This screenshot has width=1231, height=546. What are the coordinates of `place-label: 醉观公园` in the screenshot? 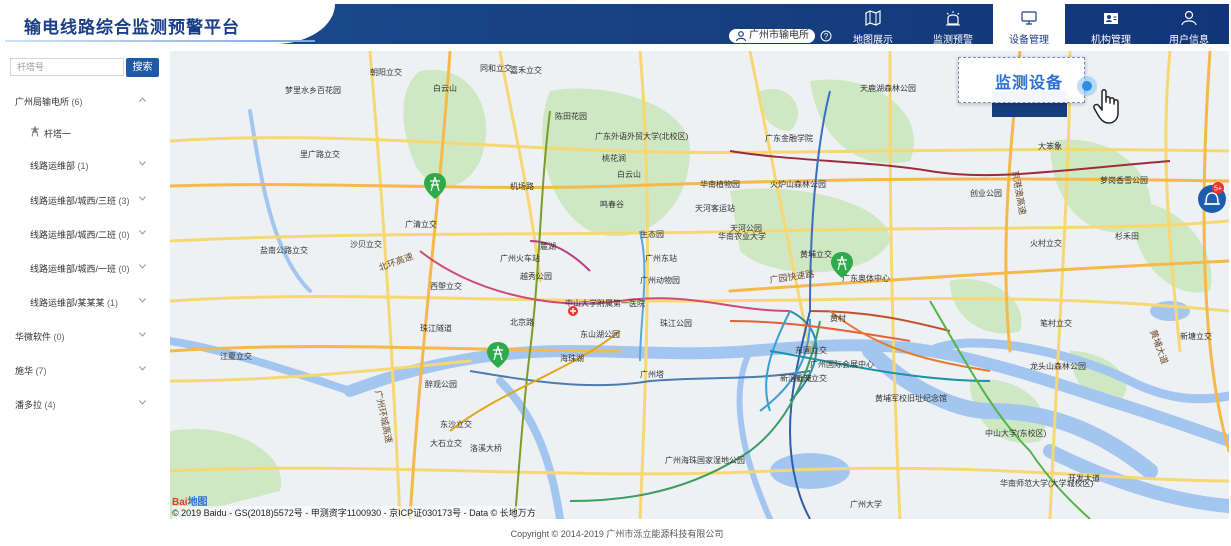 It's located at (441, 384).